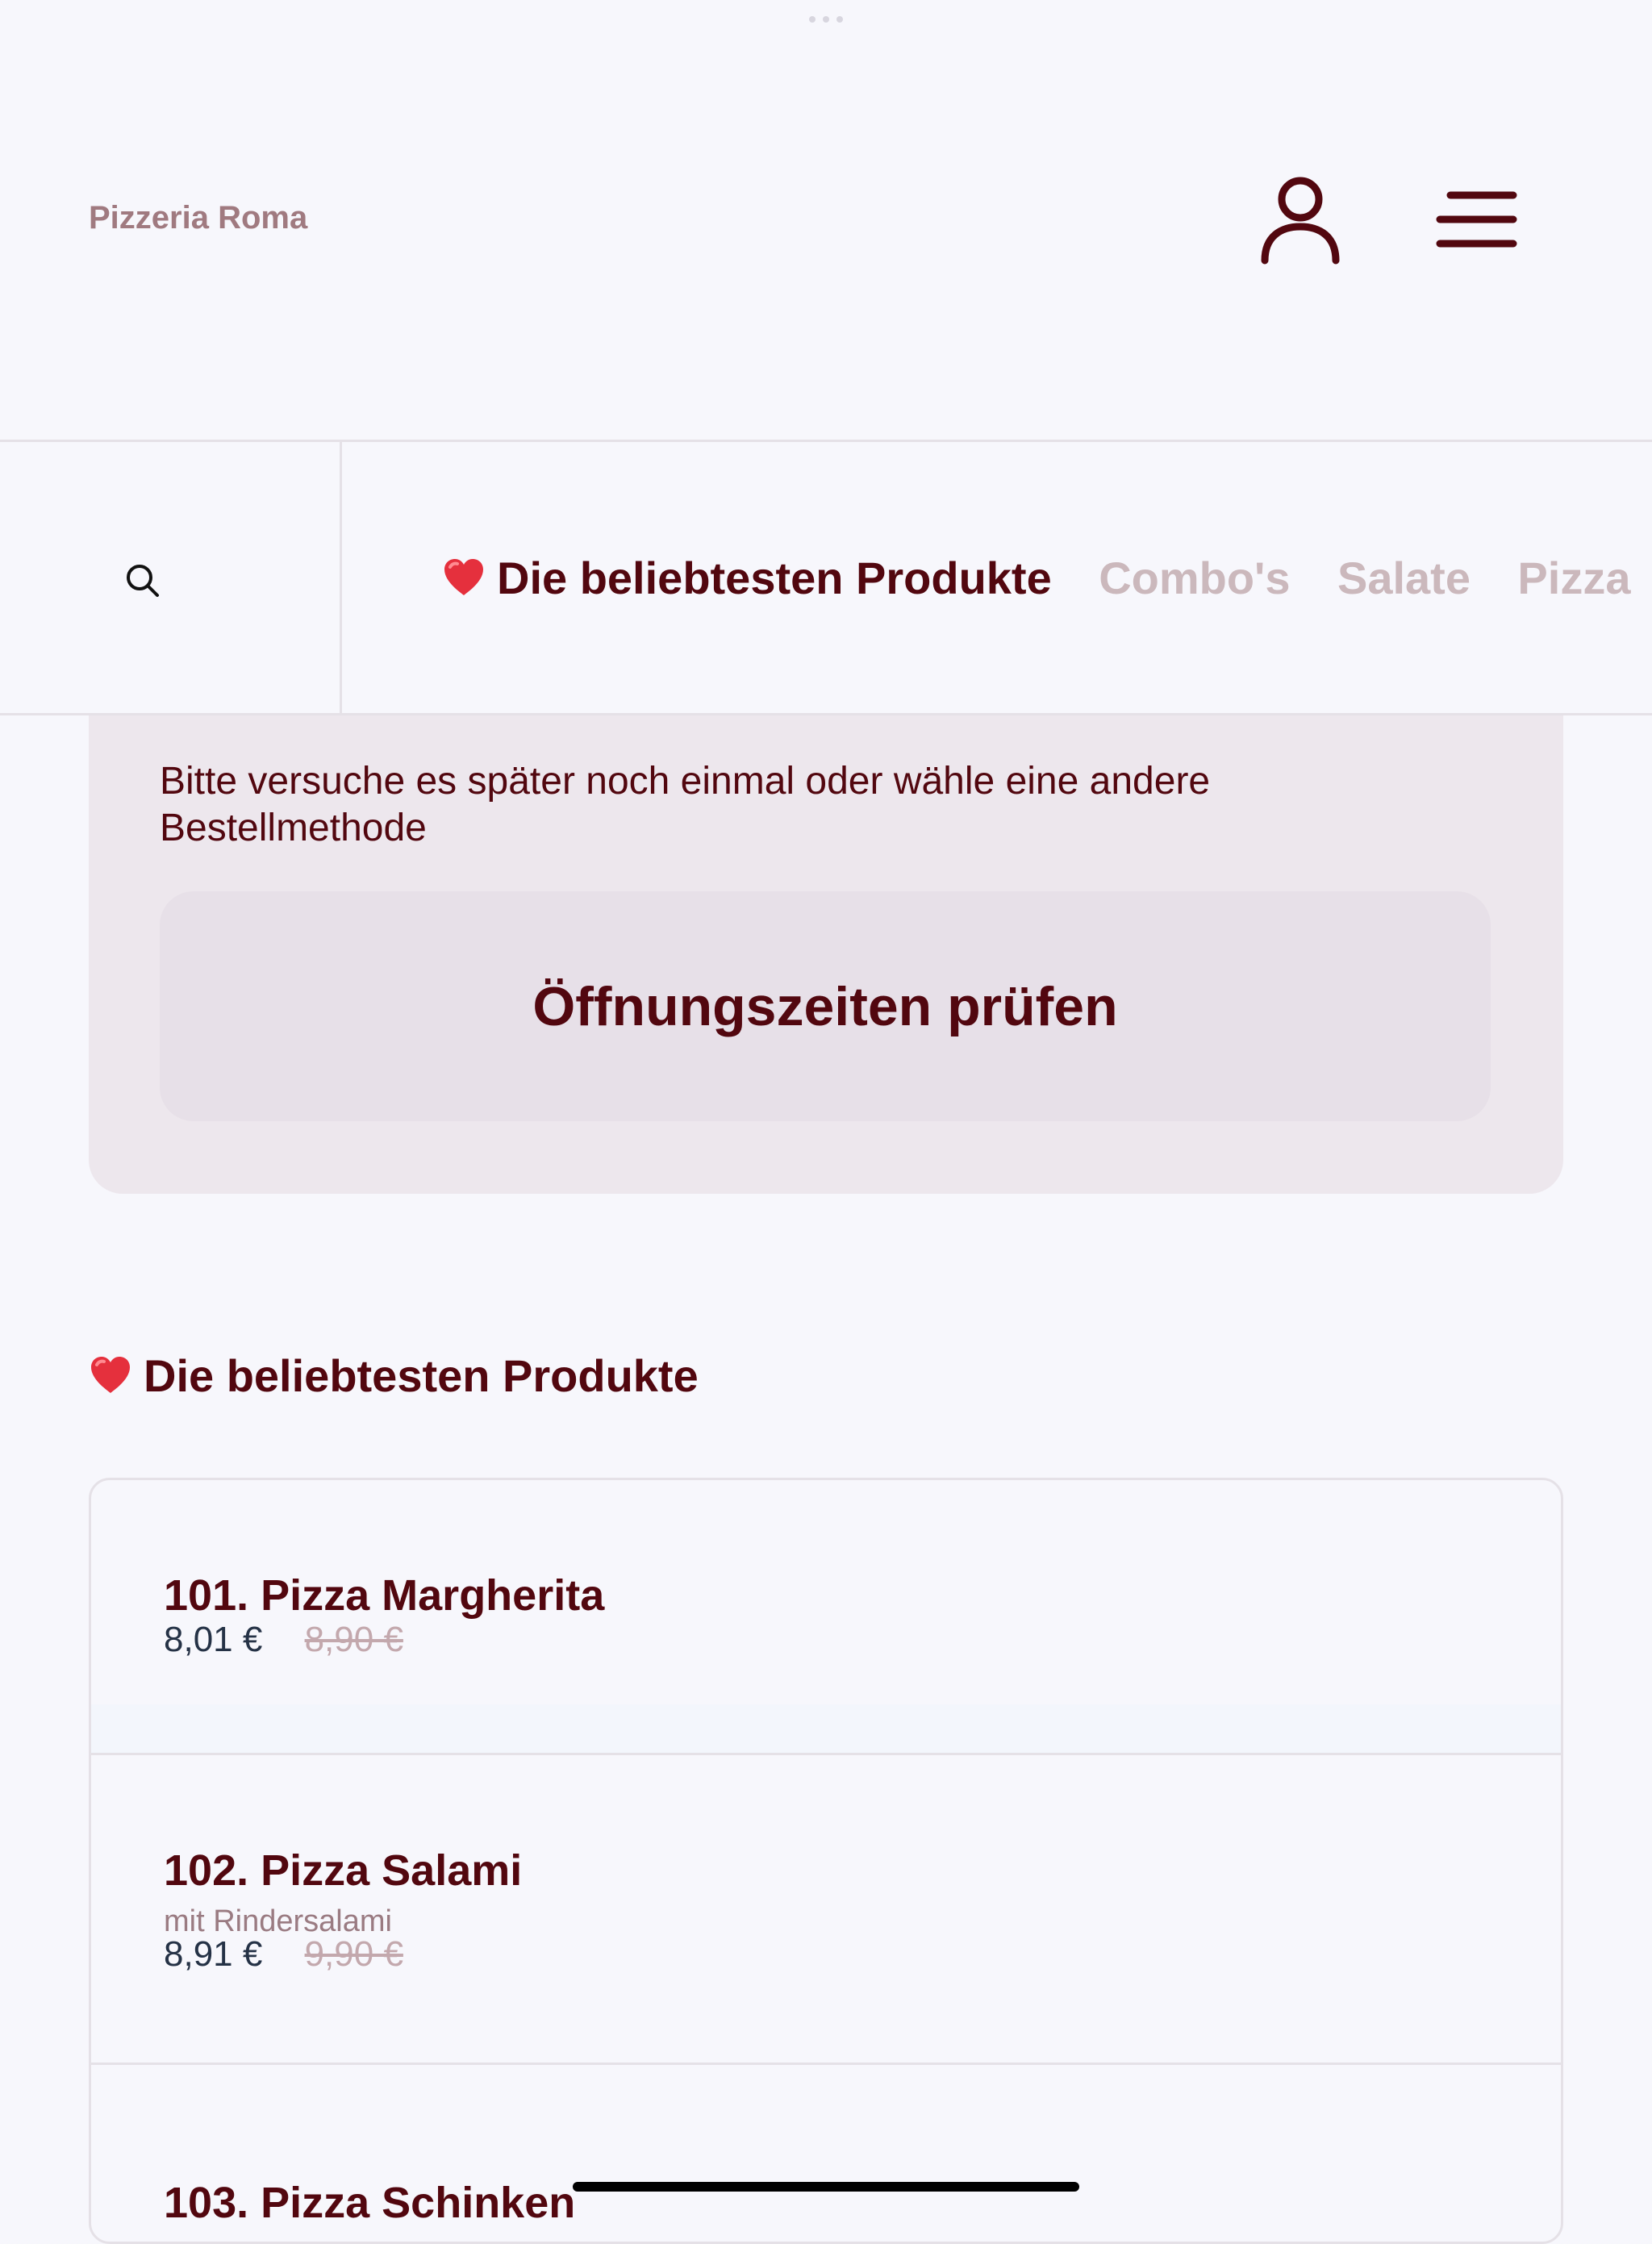 This screenshot has height=2244, width=1652. Describe the element at coordinates (1404, 579) in the screenshot. I see `tab-salate: Salate` at that location.